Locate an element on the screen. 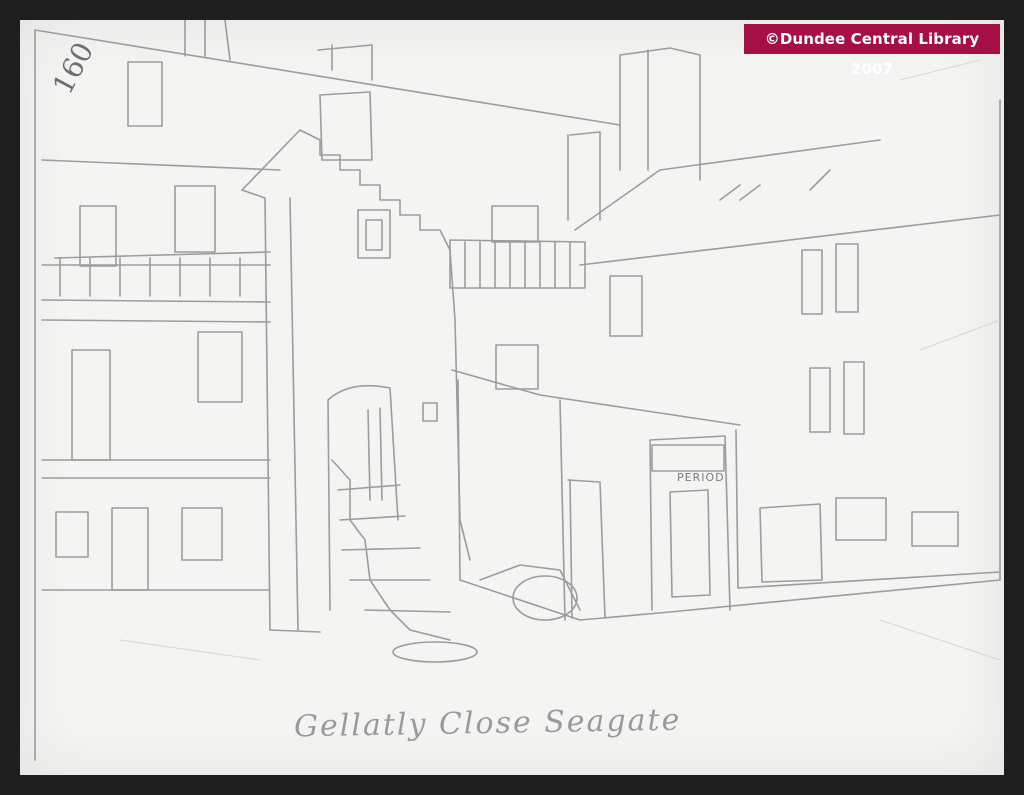 The width and height of the screenshot is (1024, 795). shop-sign: PERIOD is located at coordinates (701, 477).